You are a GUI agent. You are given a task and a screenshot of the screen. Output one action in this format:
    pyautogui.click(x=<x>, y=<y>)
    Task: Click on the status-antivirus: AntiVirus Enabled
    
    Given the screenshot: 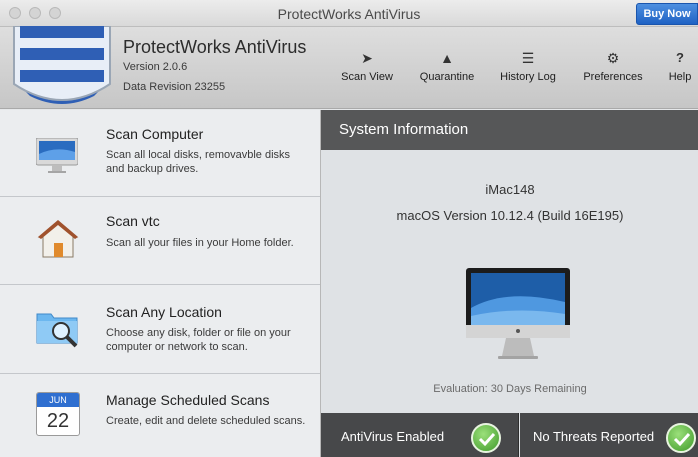 What is the action you would take?
    pyautogui.click(x=420, y=435)
    